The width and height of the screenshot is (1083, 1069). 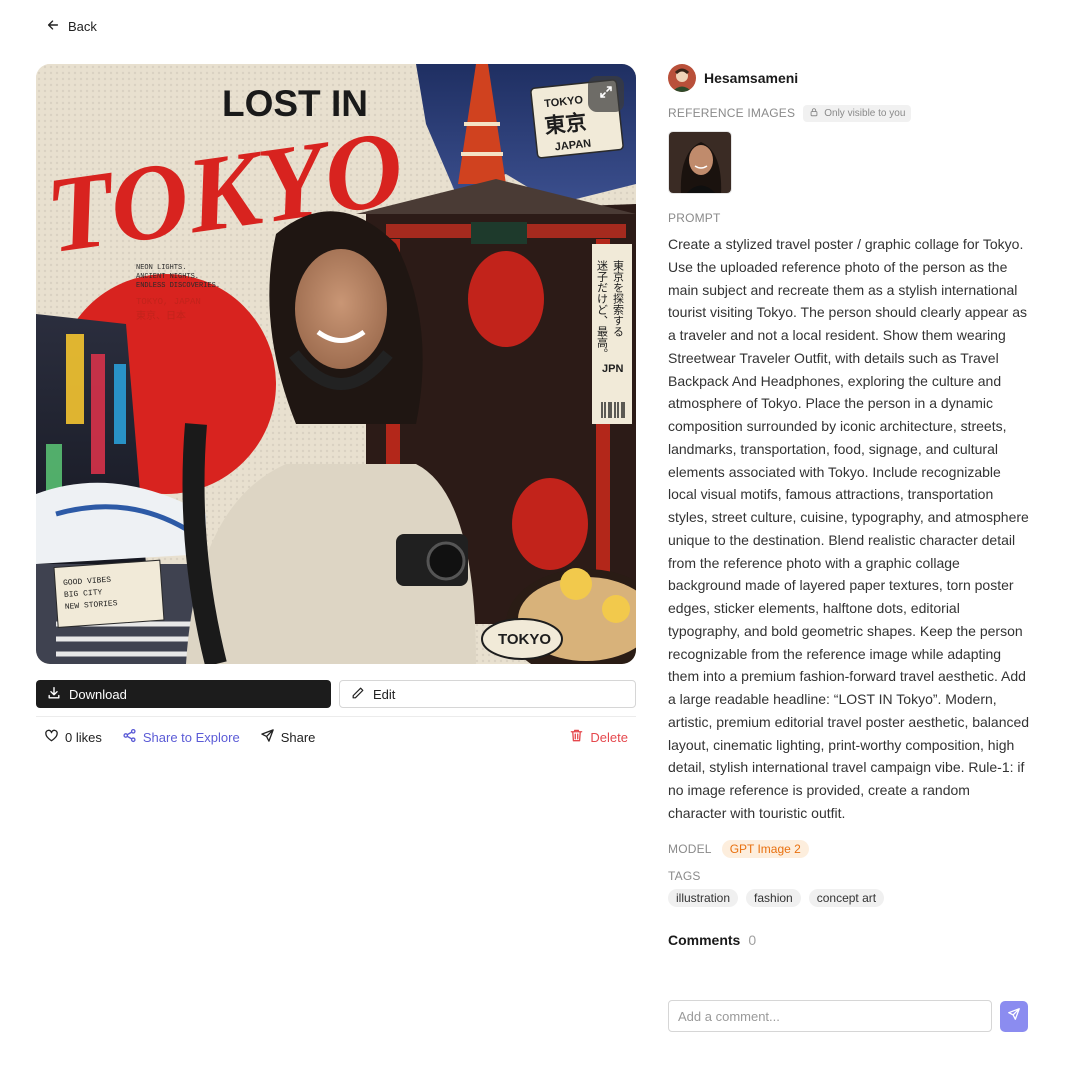 What do you see at coordinates (161, 268) in the screenshot?
I see `tagline-1: NEON LIGHTS.` at bounding box center [161, 268].